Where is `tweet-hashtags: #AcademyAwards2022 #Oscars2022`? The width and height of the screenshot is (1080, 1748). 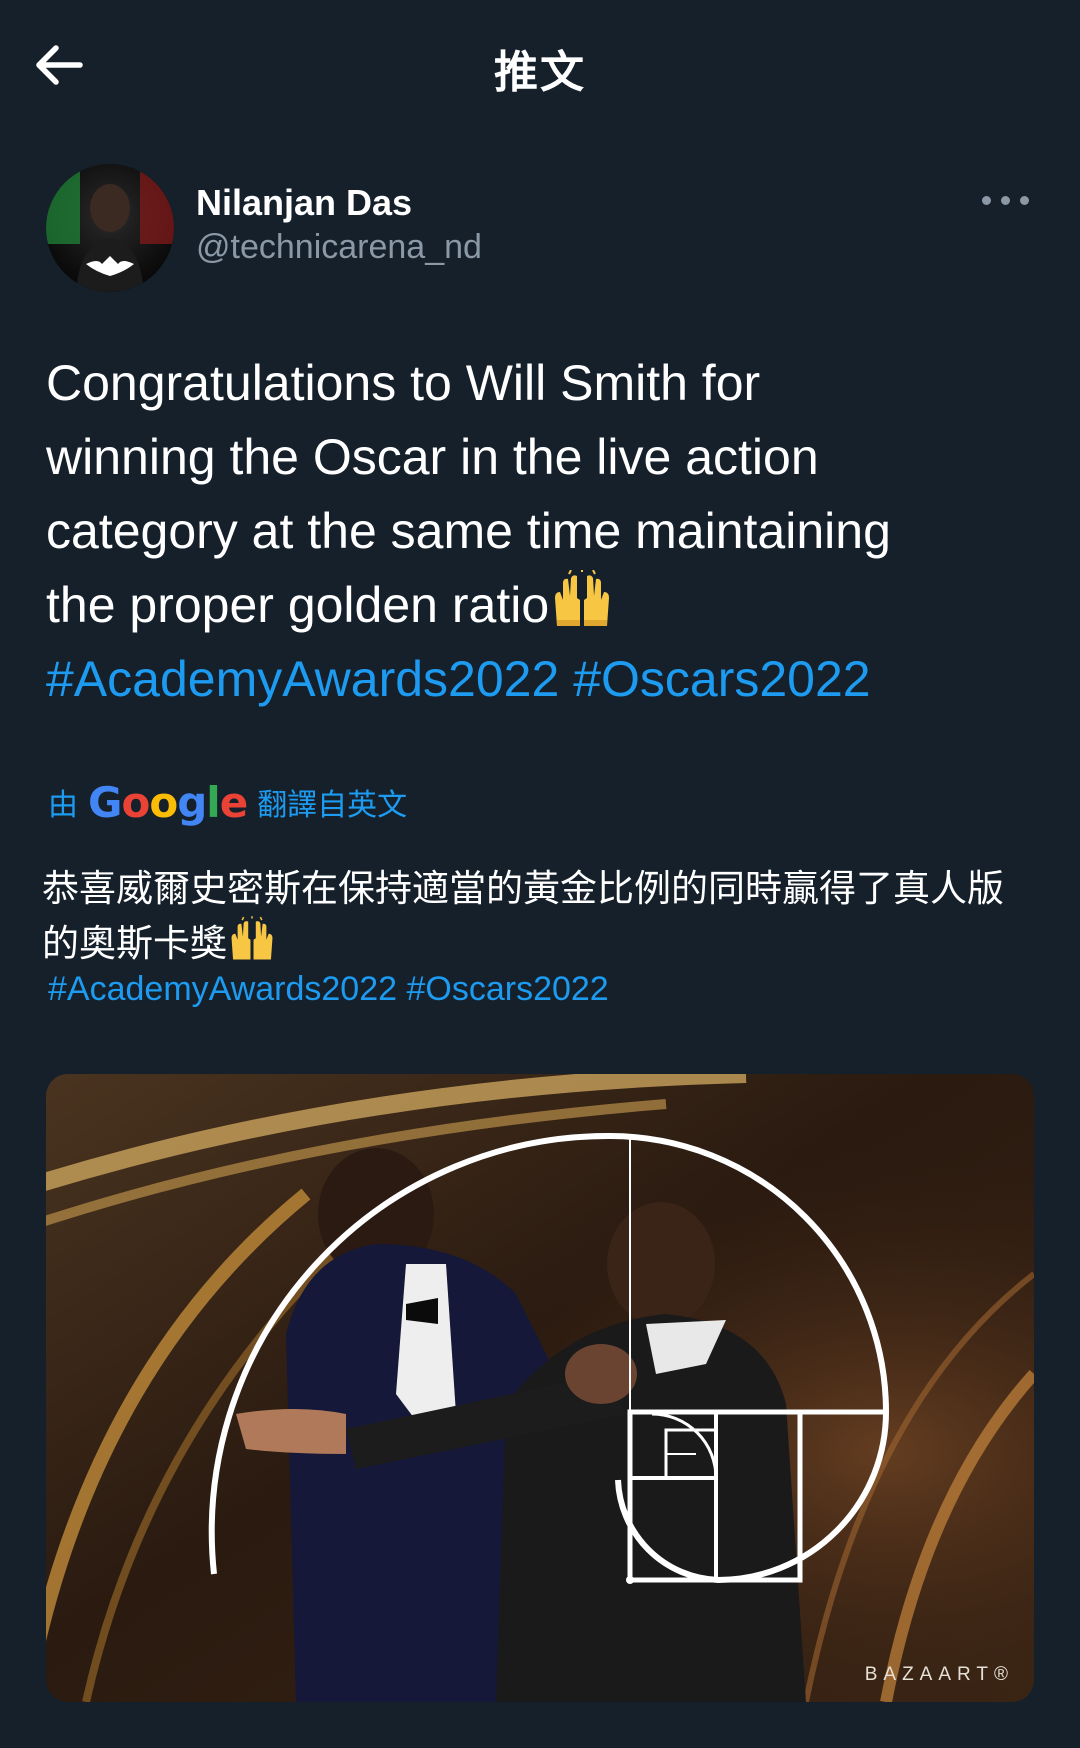 tweet-hashtags: #AcademyAwards2022 #Oscars2022 is located at coordinates (541, 679).